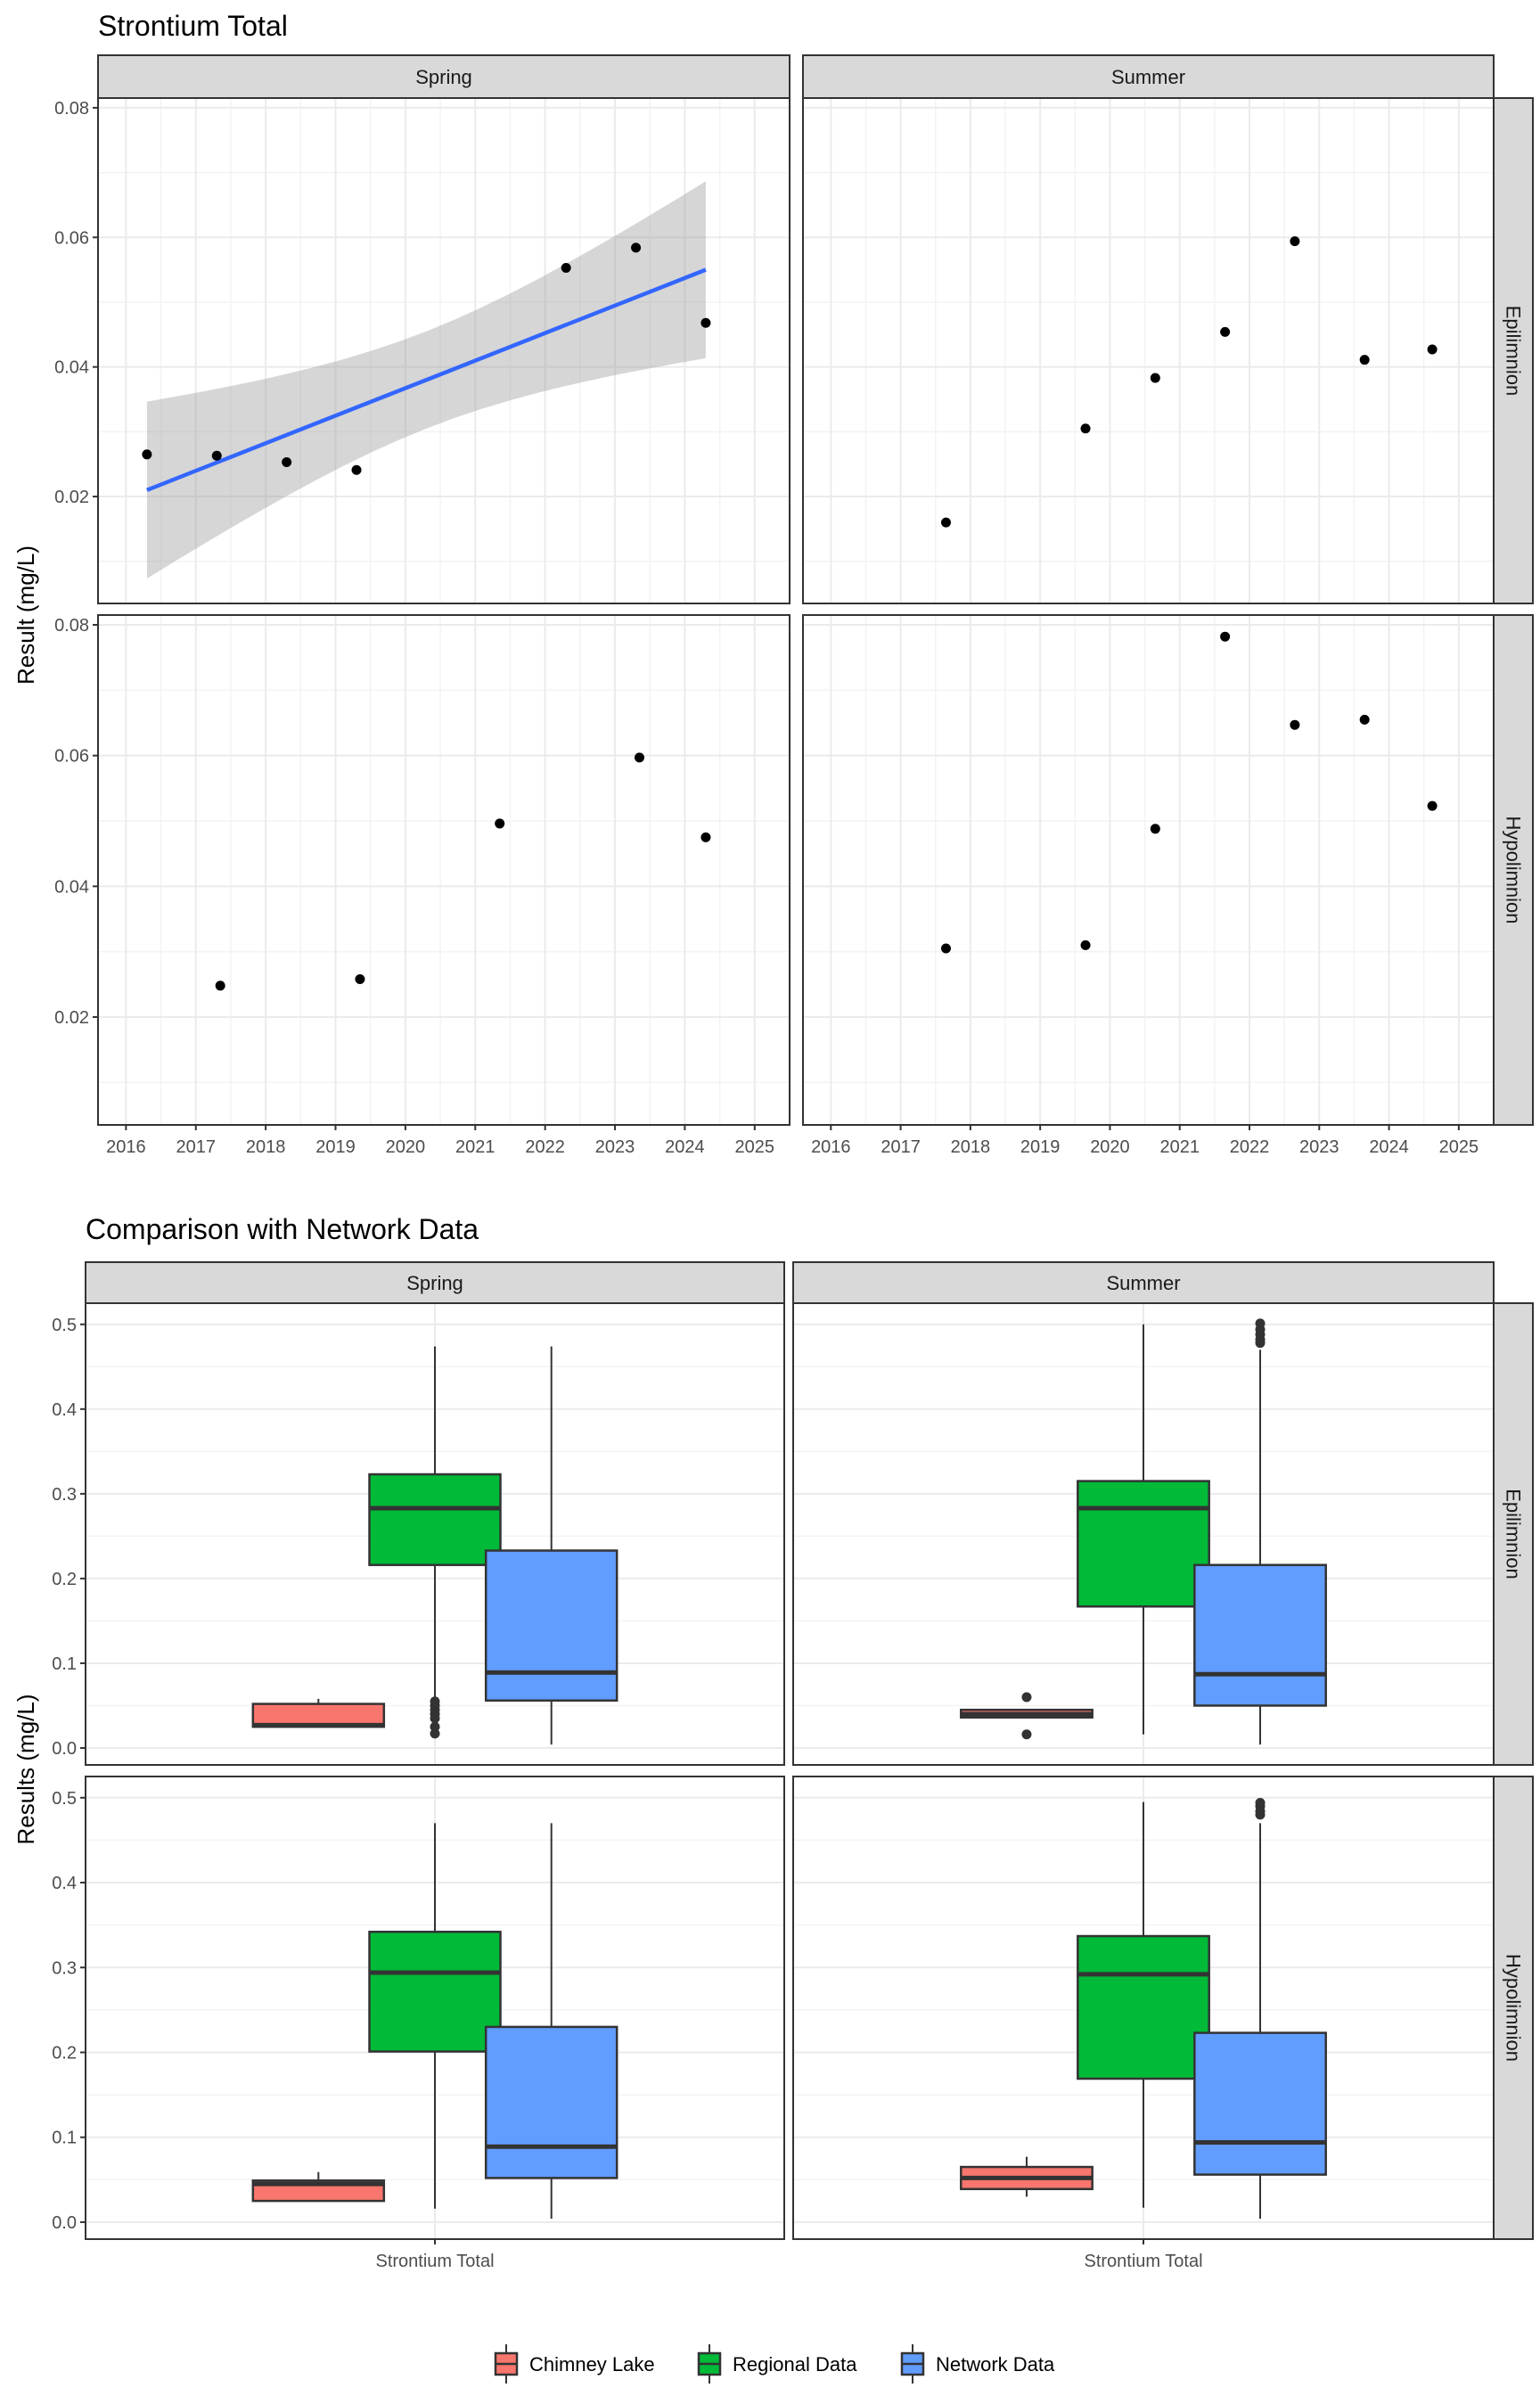 Image resolution: width=1540 pixels, height=2396 pixels. I want to click on scatter-title: Strontium Total, so click(193, 26).